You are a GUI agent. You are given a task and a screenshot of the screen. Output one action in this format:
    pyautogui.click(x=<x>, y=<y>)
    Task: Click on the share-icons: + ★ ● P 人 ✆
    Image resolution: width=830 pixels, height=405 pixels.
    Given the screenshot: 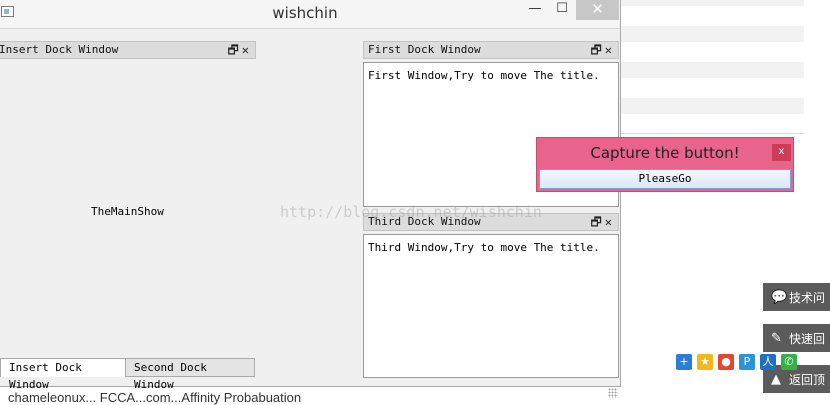 What is the action you would take?
    pyautogui.click(x=736, y=362)
    